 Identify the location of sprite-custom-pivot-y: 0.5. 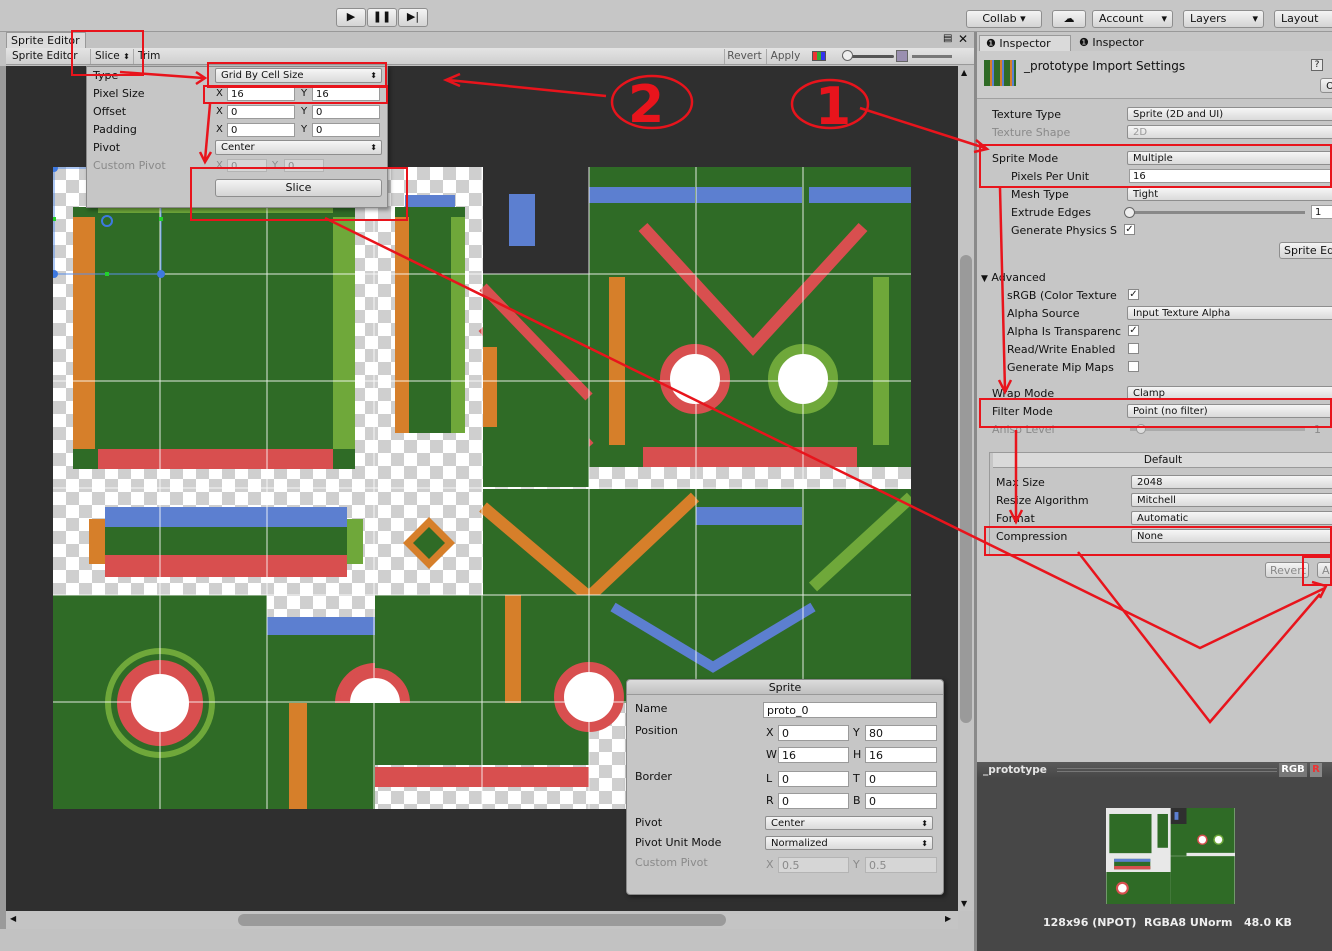
(901, 865).